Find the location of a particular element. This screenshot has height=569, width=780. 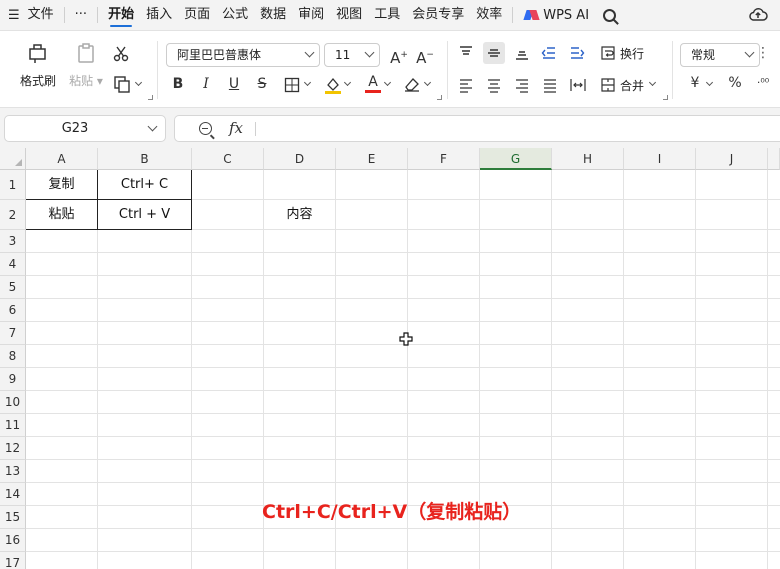

scissors-icon is located at coordinates (121, 54).